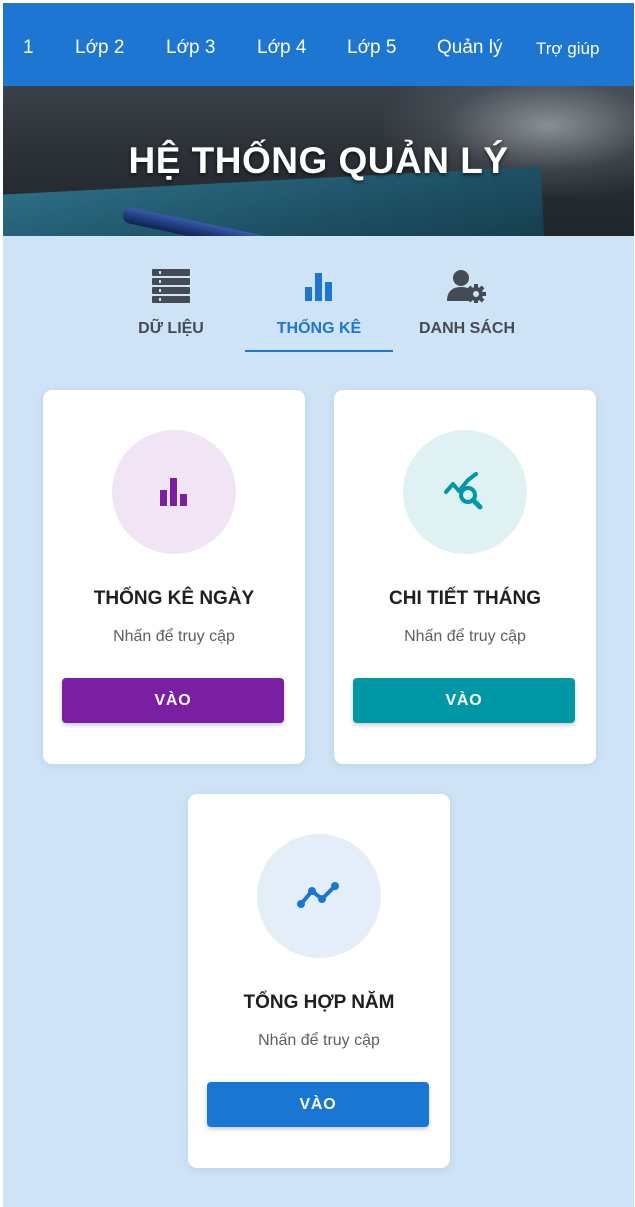  What do you see at coordinates (467, 288) in the screenshot?
I see `user-settings-icon` at bounding box center [467, 288].